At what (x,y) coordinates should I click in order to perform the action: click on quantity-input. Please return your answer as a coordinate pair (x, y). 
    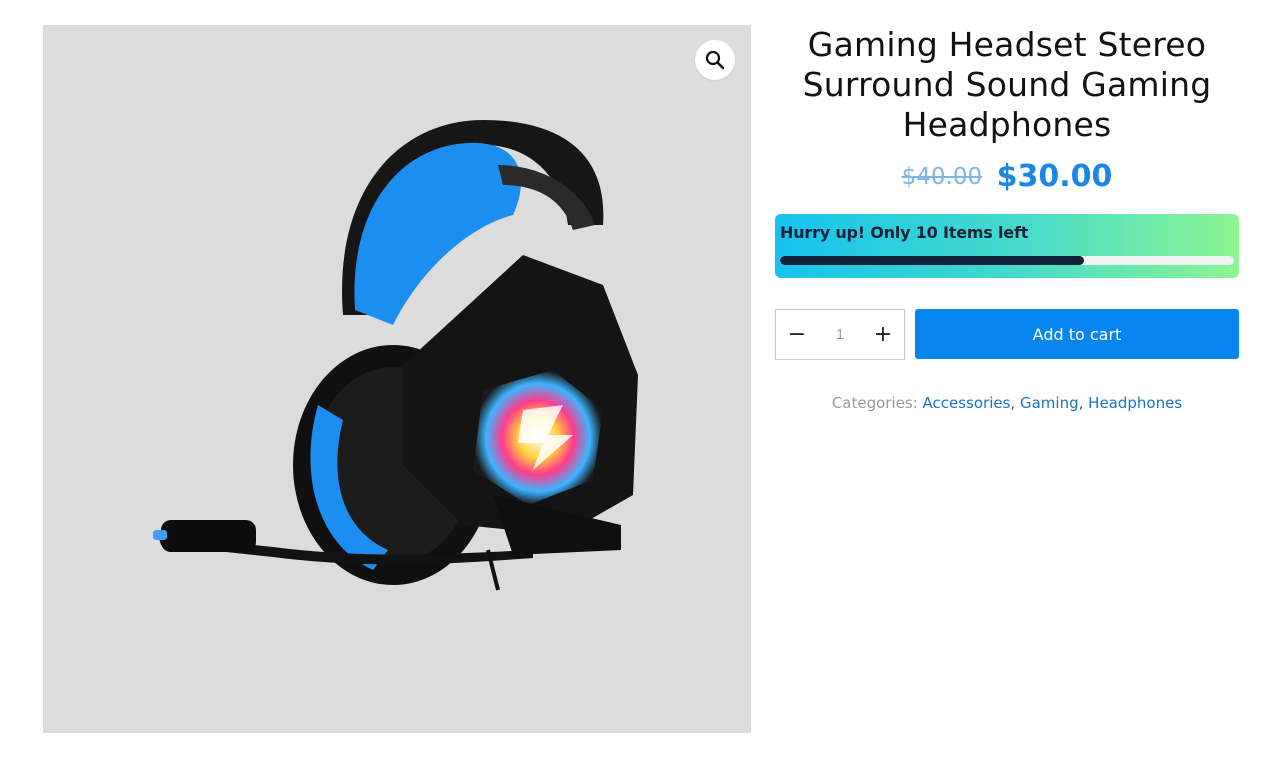
    Looking at the image, I should click on (840, 334).